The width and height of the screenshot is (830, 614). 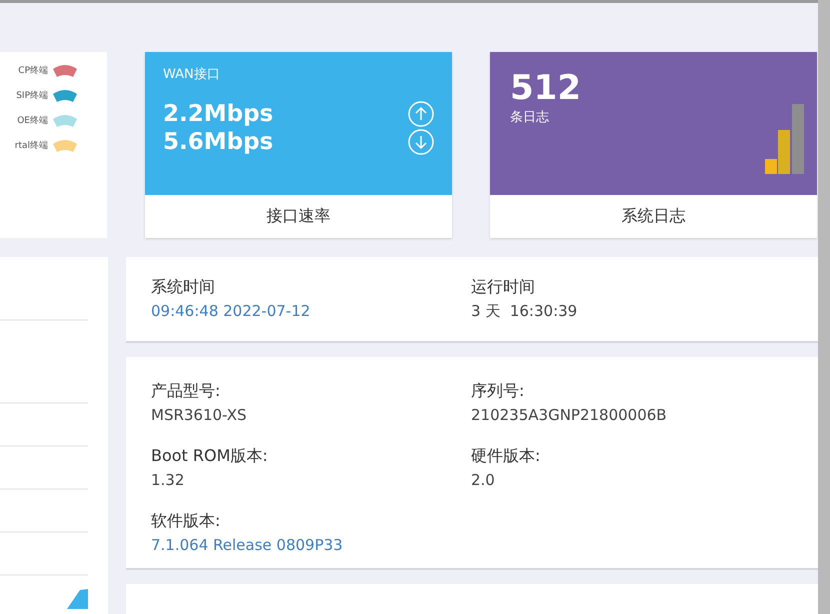 I want to click on download-icon, so click(x=421, y=141).